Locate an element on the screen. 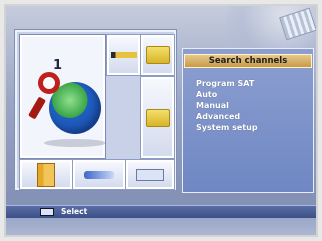  tile-files is located at coordinates (157, 55).